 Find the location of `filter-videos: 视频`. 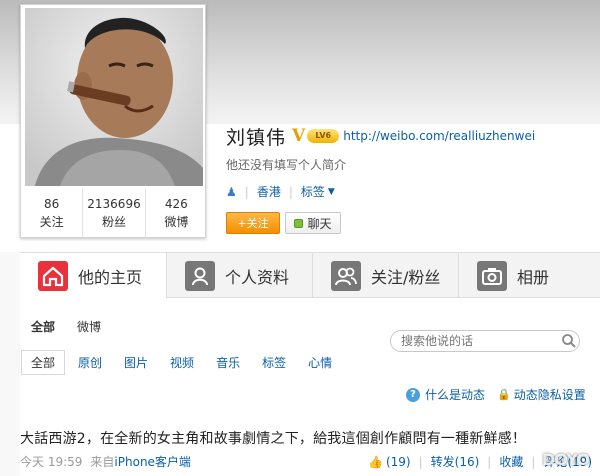

filter-videos: 视频 is located at coordinates (182, 362).